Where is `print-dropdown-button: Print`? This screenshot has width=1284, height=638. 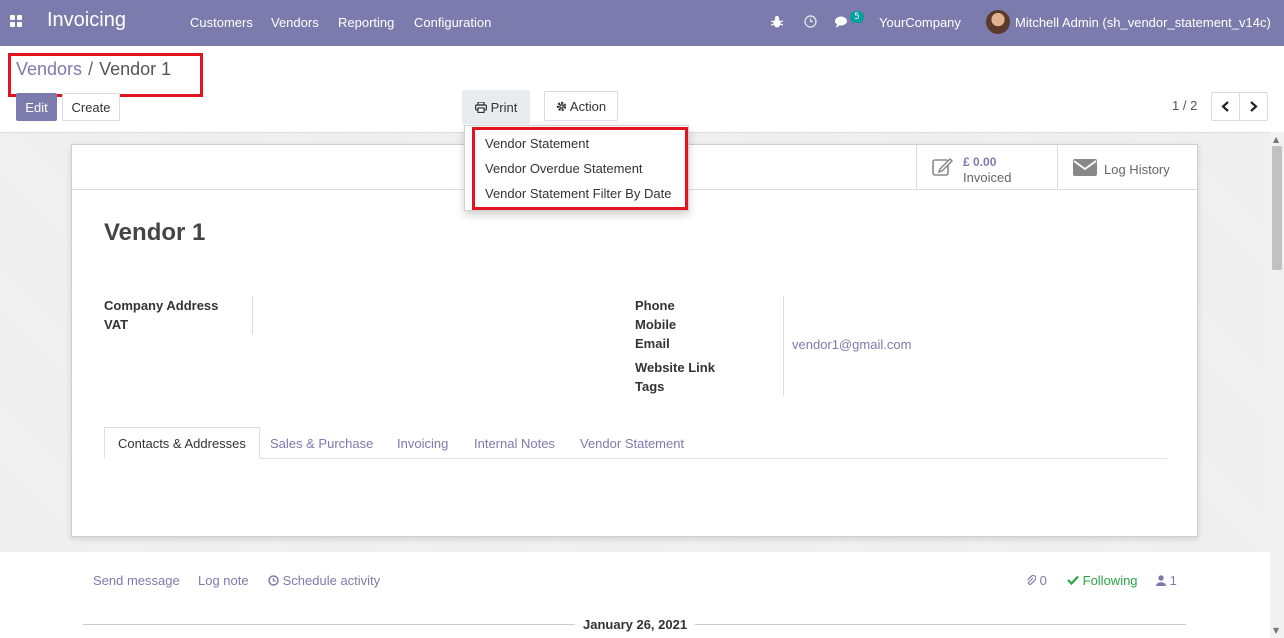 print-dropdown-button: Print is located at coordinates (496, 107).